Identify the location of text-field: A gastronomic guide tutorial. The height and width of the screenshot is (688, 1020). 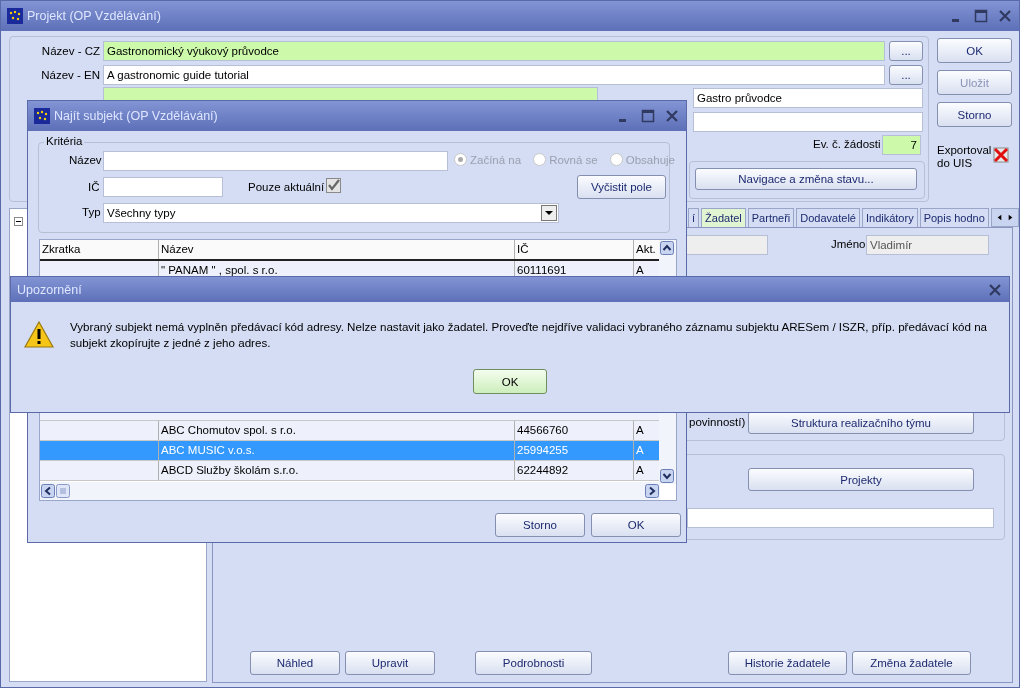
(494, 75).